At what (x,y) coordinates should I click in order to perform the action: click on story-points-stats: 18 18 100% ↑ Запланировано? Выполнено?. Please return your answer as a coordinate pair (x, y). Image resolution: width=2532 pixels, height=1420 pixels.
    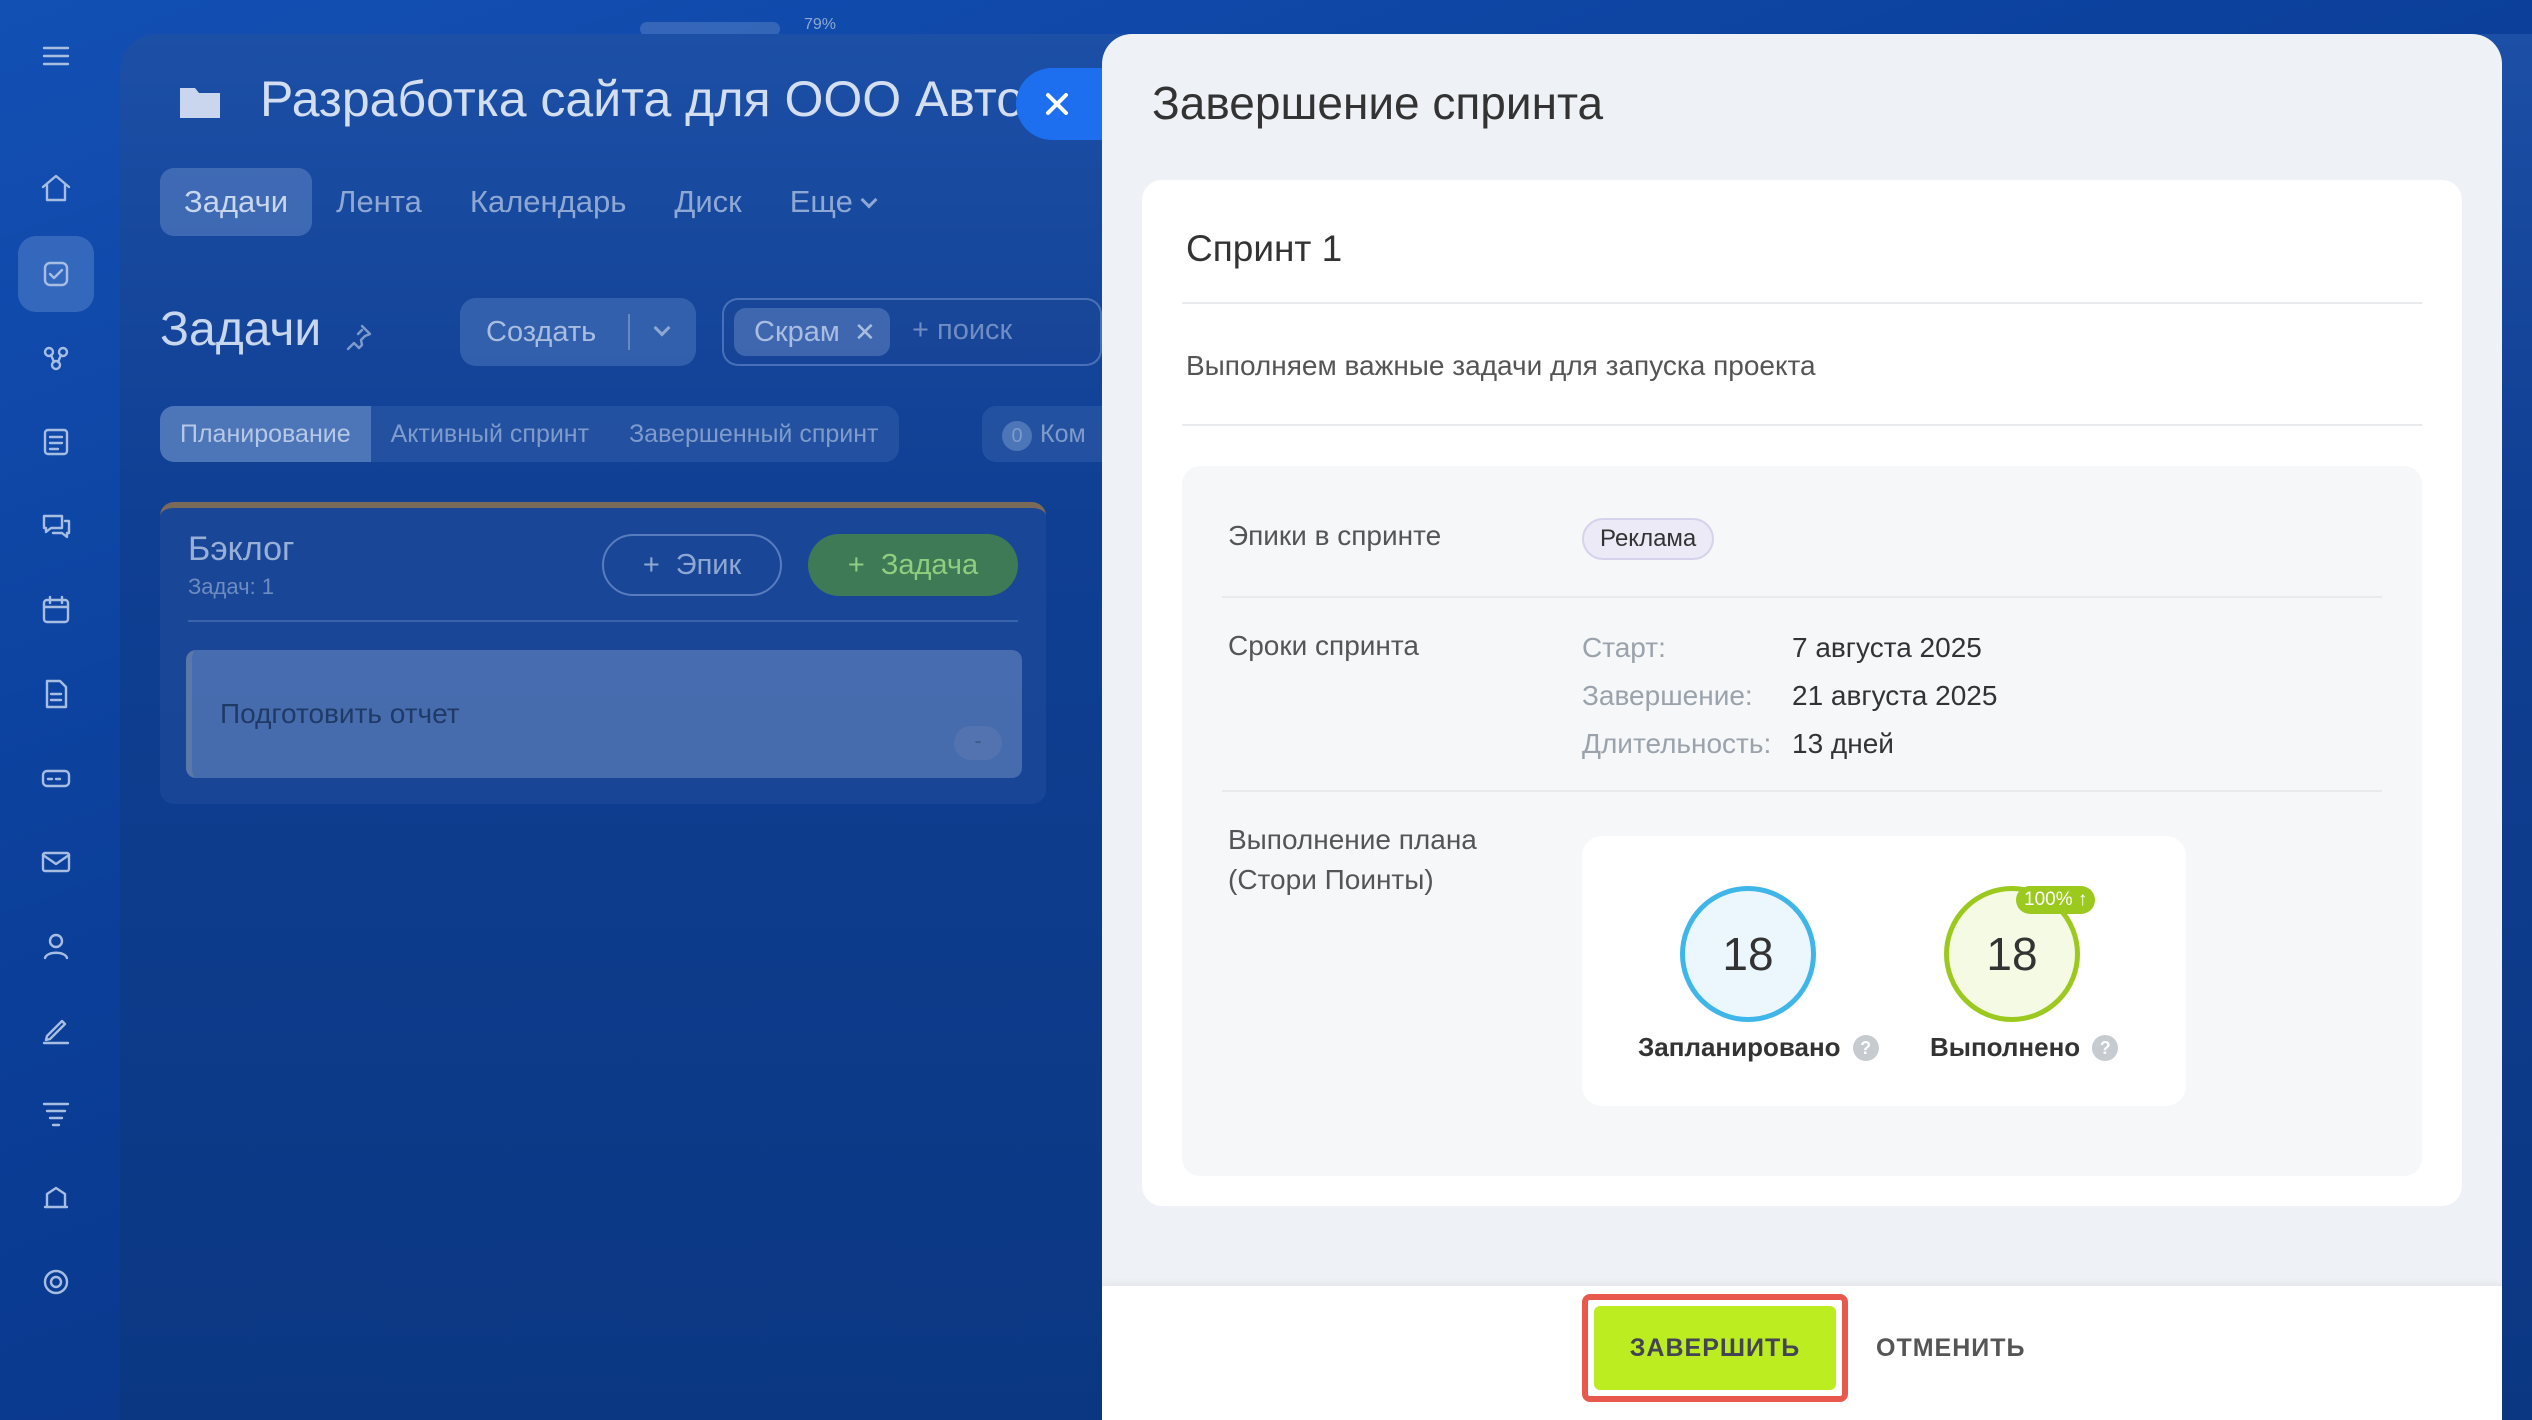
    Looking at the image, I should click on (1884, 971).